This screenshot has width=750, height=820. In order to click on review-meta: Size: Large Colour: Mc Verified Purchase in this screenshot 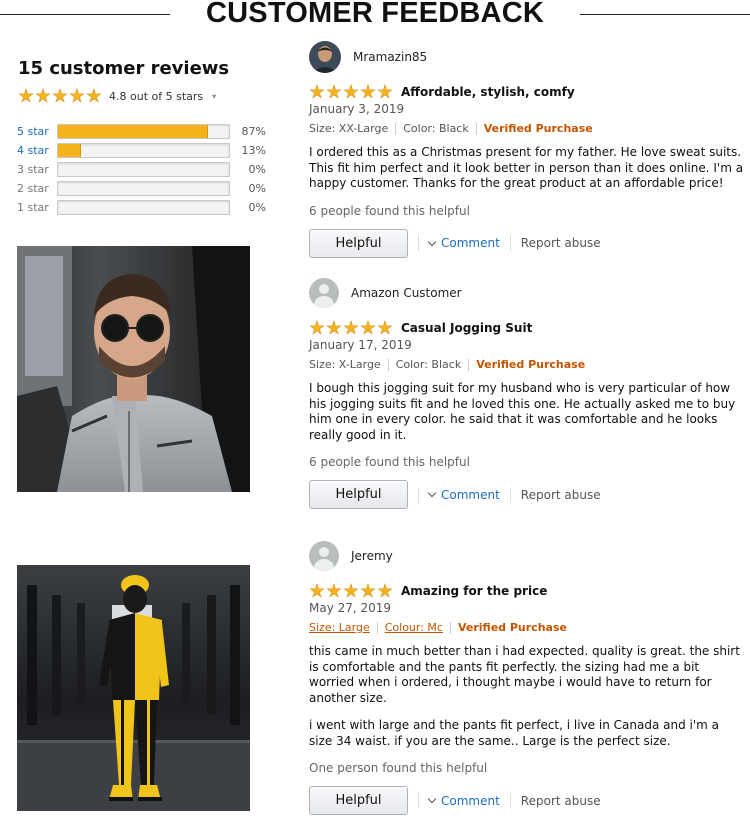, I will do `click(527, 627)`.